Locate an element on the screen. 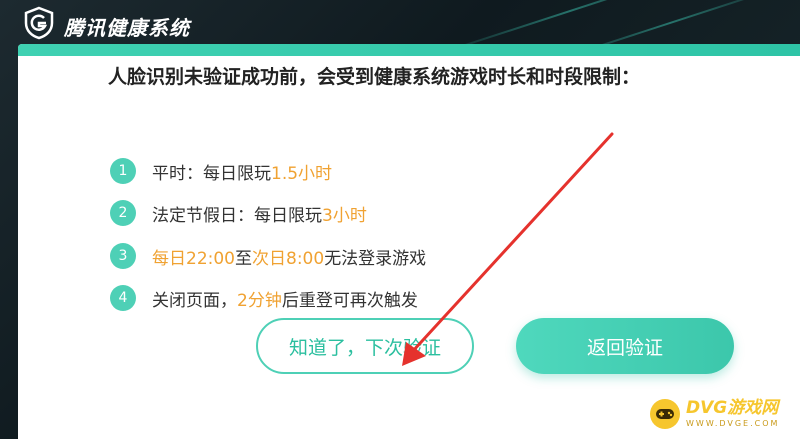 The width and height of the screenshot is (800, 439). watermark-title: DVG游戏网 is located at coordinates (732, 408).